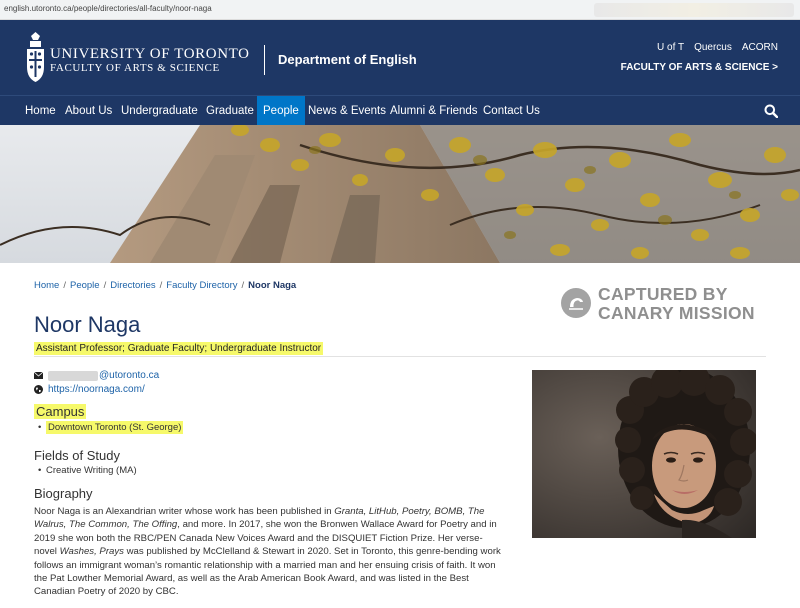  Describe the element at coordinates (272, 285) in the screenshot. I see `breadcrumb-current: Noor Naga` at that location.